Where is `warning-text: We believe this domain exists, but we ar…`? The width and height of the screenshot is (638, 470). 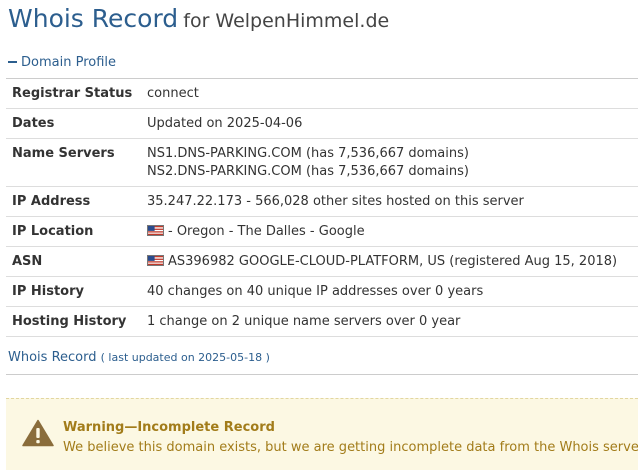
warning-text: We believe this domain exists, but we ar… is located at coordinates (350, 447).